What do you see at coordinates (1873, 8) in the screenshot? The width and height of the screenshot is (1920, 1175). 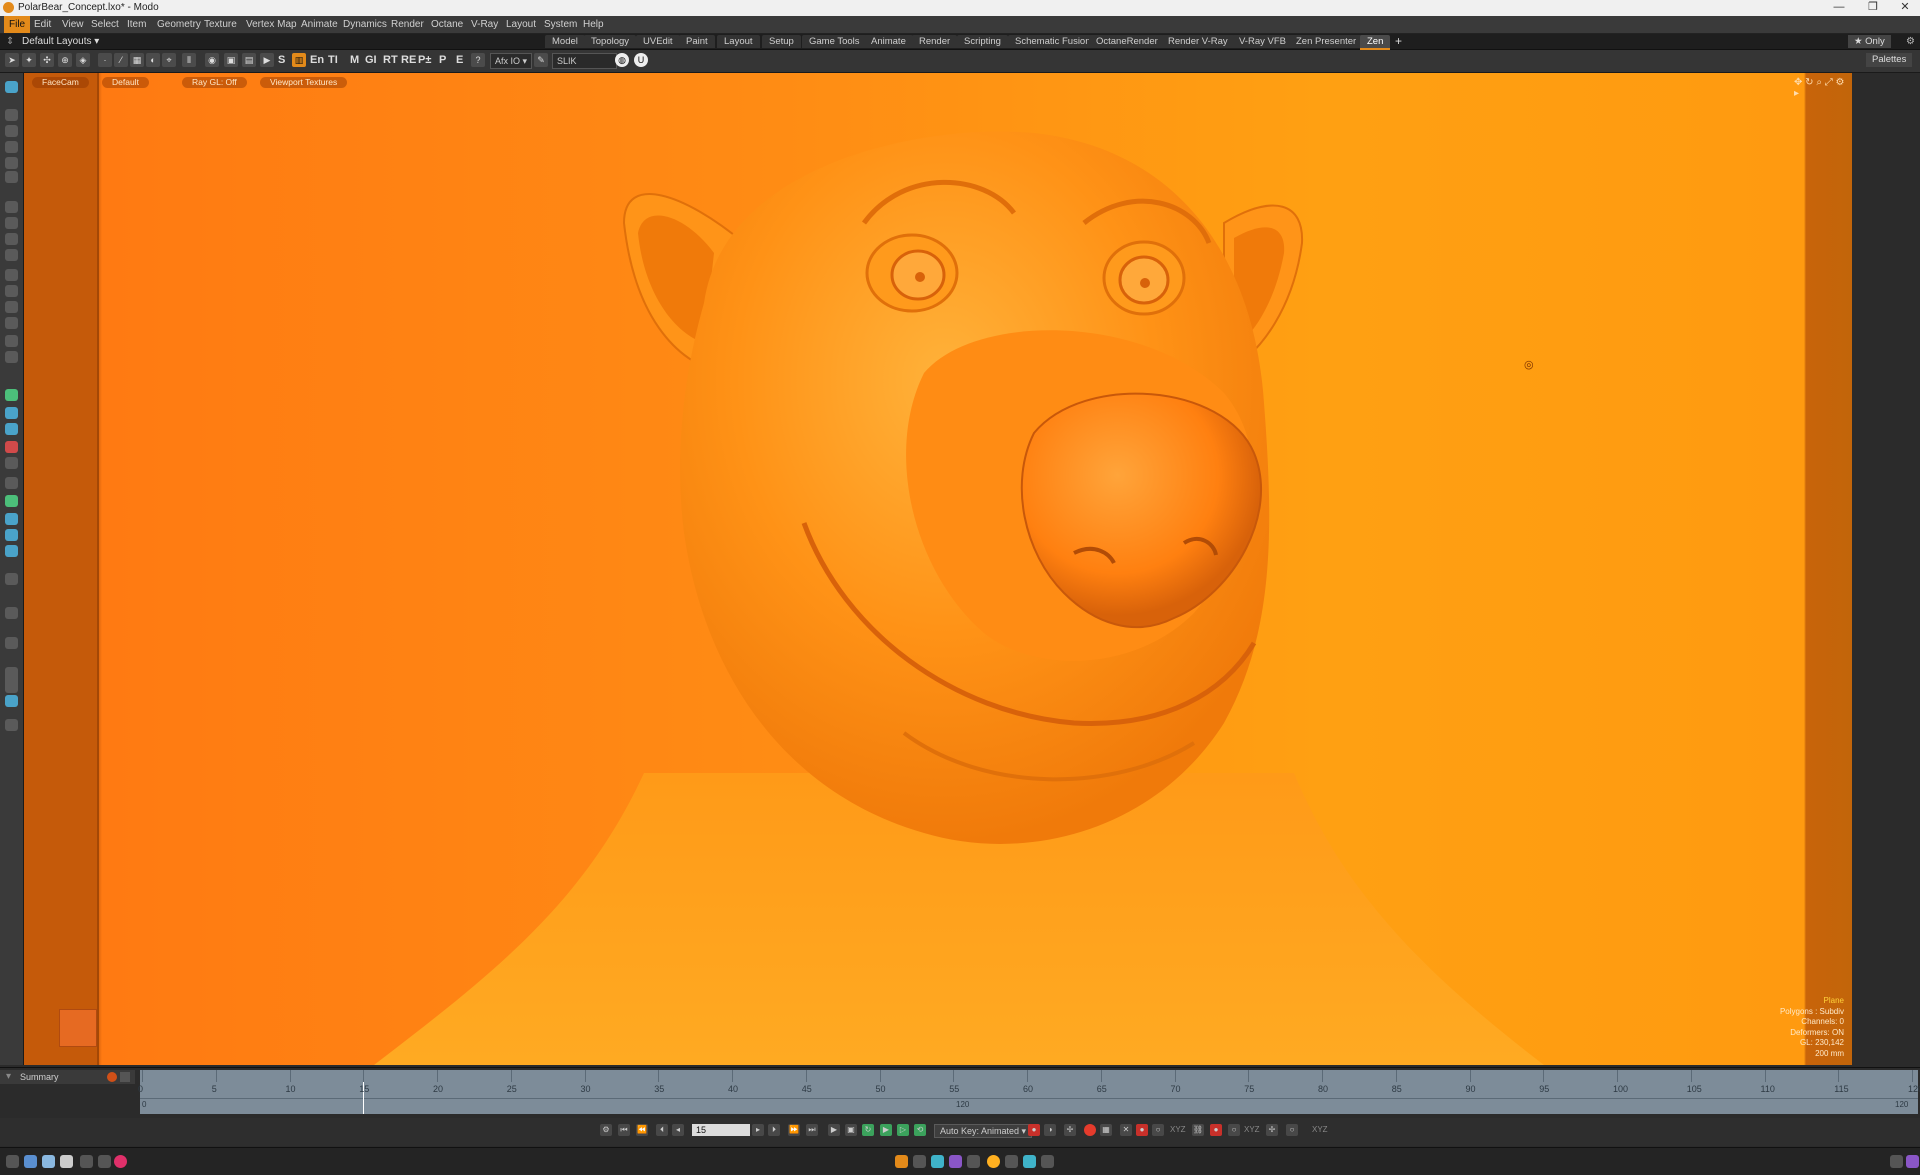 I see `maximize-button: ❐` at bounding box center [1873, 8].